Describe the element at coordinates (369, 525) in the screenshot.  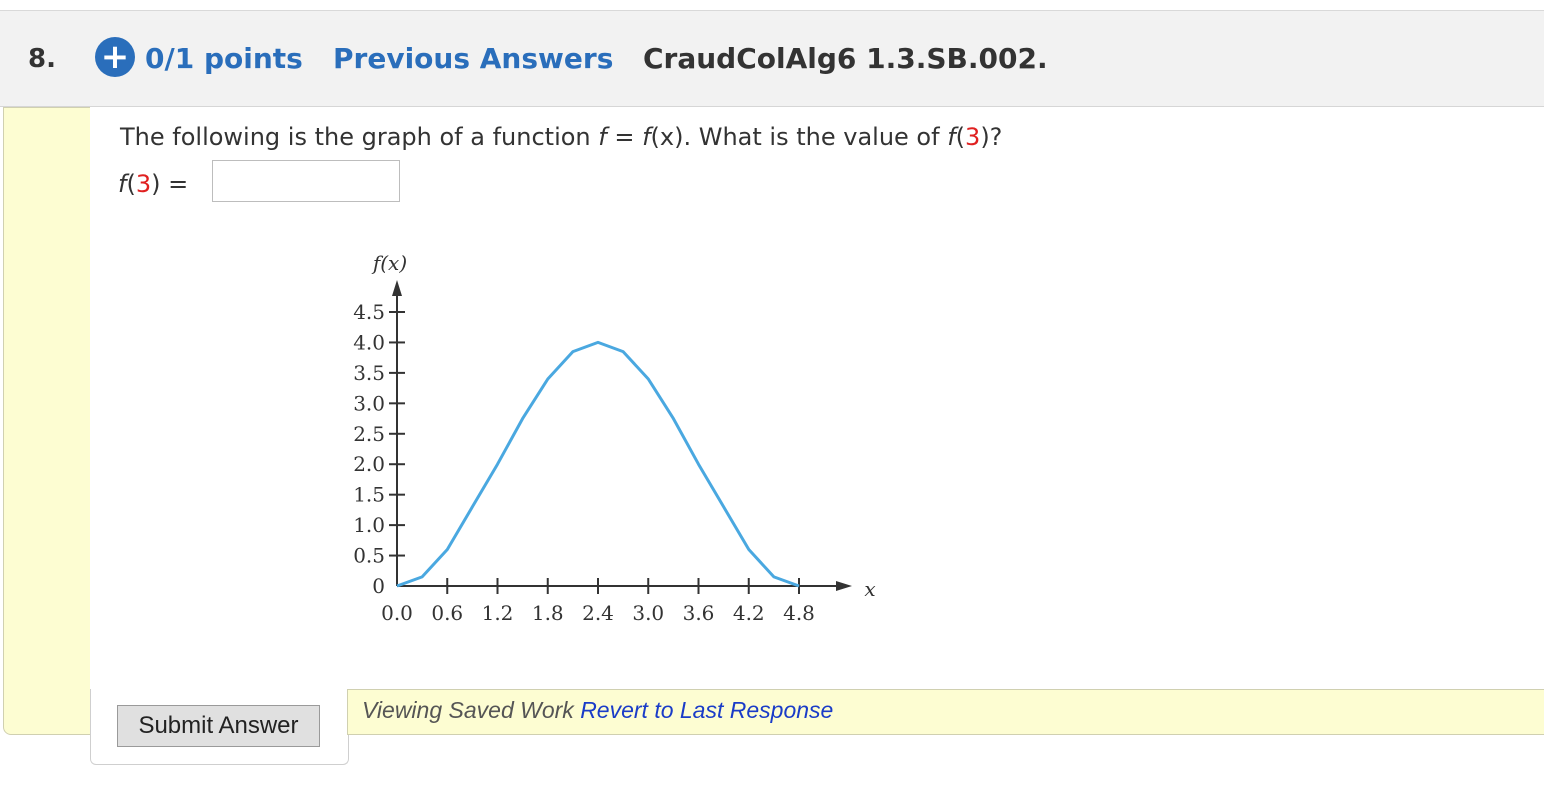
I see `y-tick-label: 1.0` at that location.